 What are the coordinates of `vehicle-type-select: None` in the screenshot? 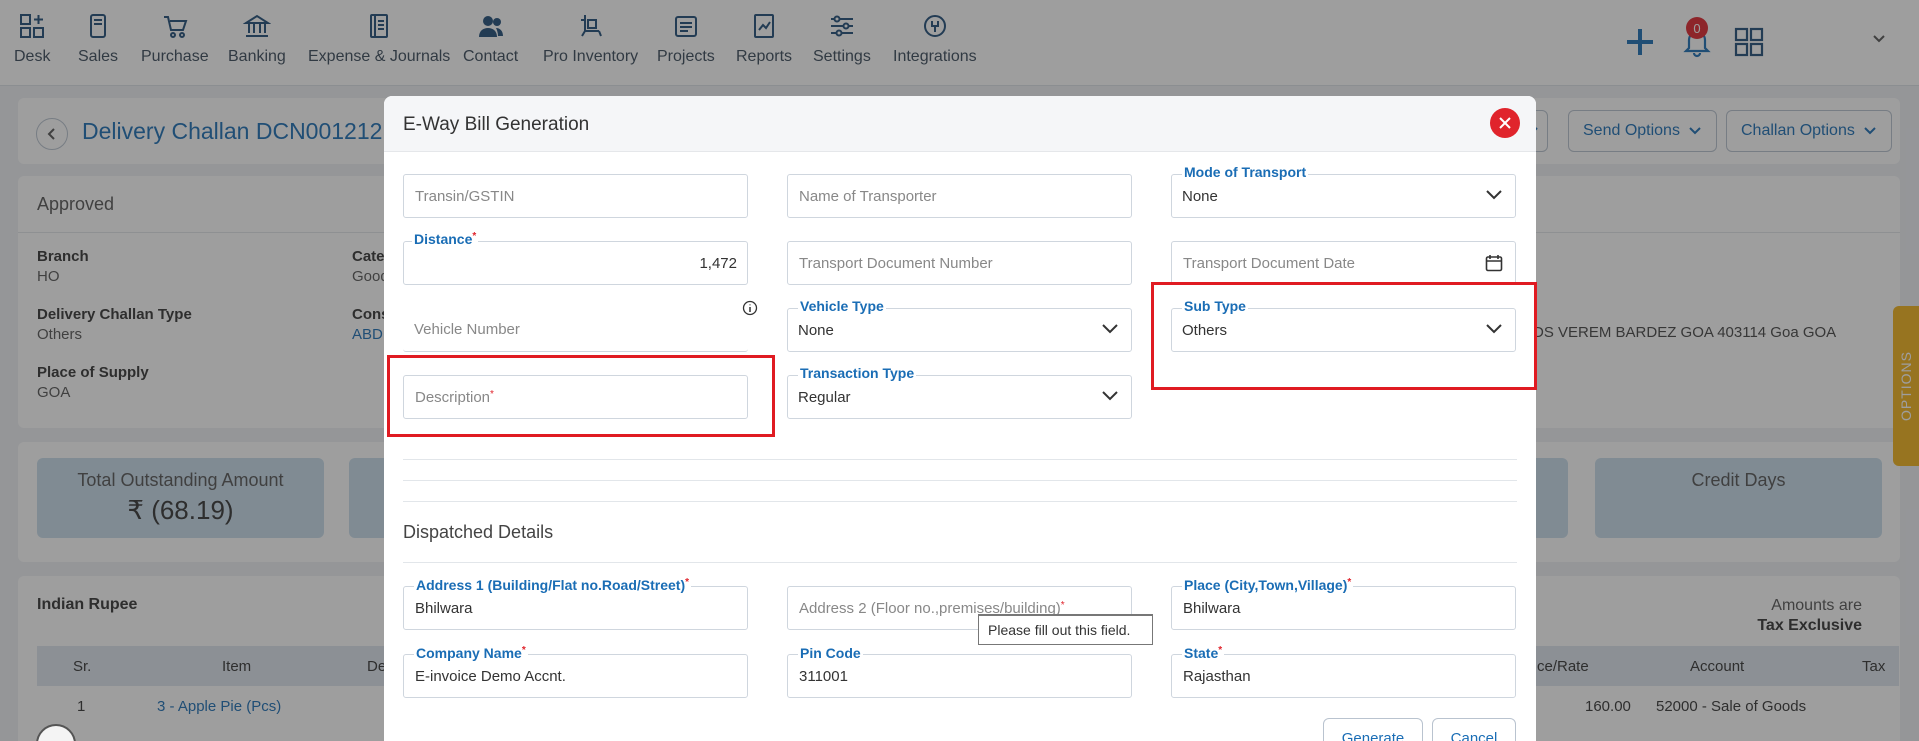 It's located at (959, 330).